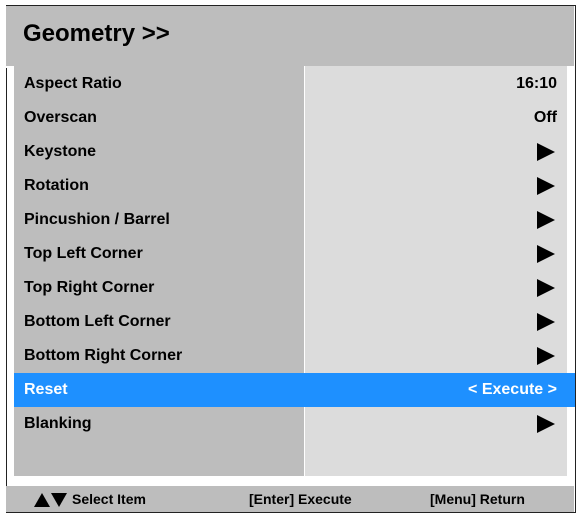 This screenshot has height=519, width=583. I want to click on menu-item-label: Keystone, so click(60, 151).